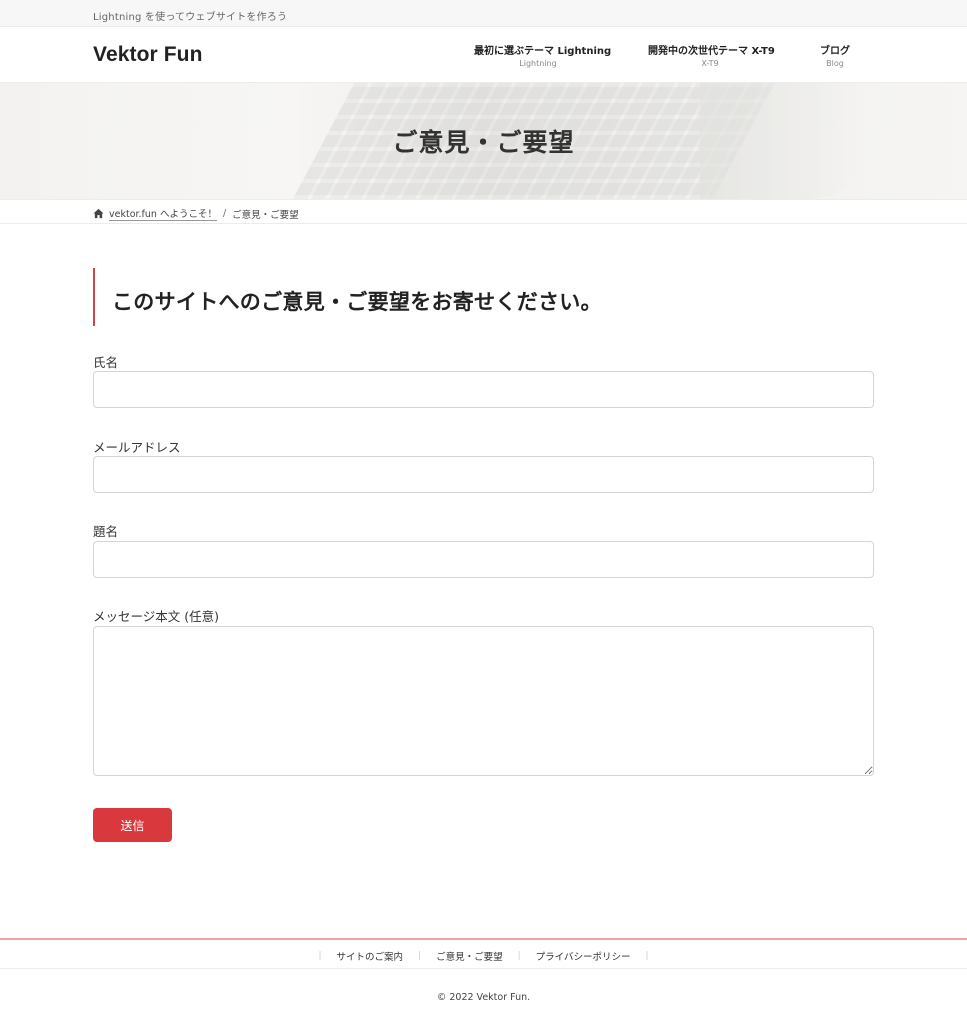  Describe the element at coordinates (483, 389) in the screenshot. I see `name-field` at that location.